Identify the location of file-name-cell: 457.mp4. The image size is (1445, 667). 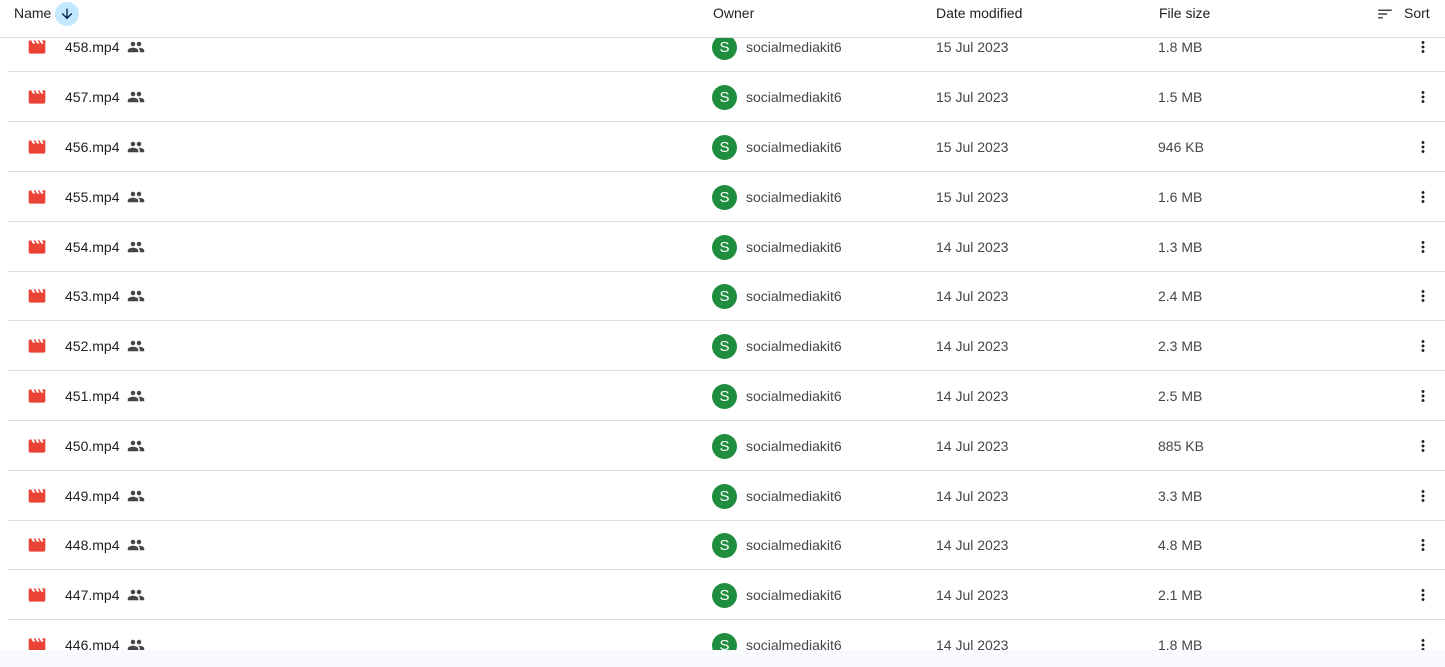
(105, 97).